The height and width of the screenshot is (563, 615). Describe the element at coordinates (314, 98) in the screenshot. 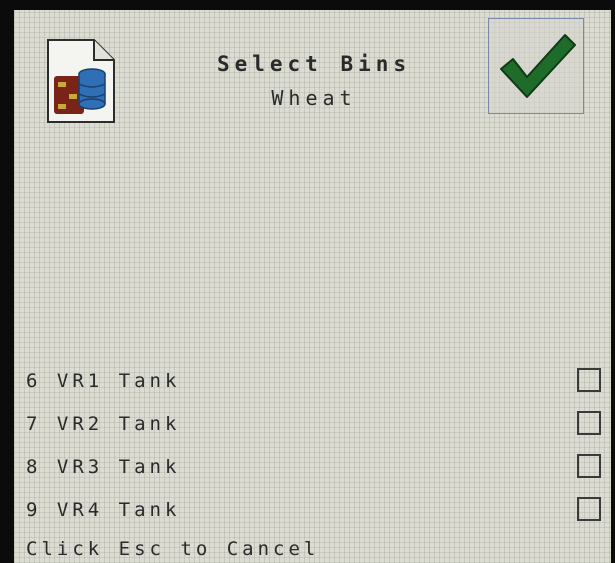

I see `crop-name: Wheat` at that location.